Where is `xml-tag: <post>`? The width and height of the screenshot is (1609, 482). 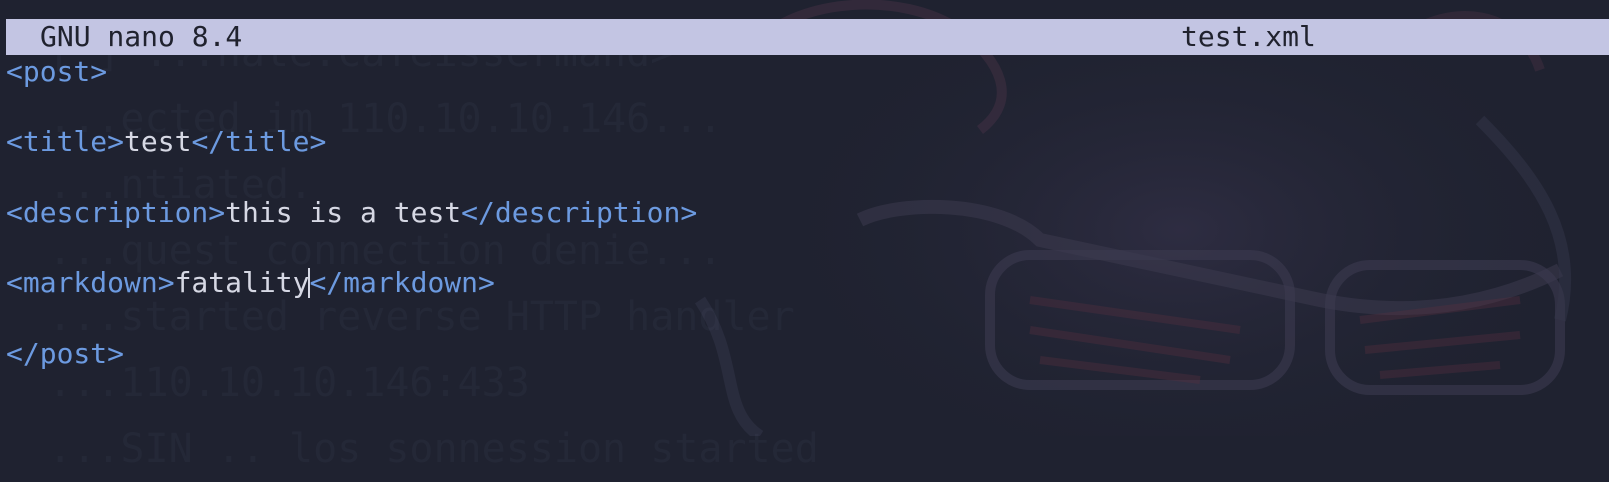
xml-tag: <post> is located at coordinates (57, 71).